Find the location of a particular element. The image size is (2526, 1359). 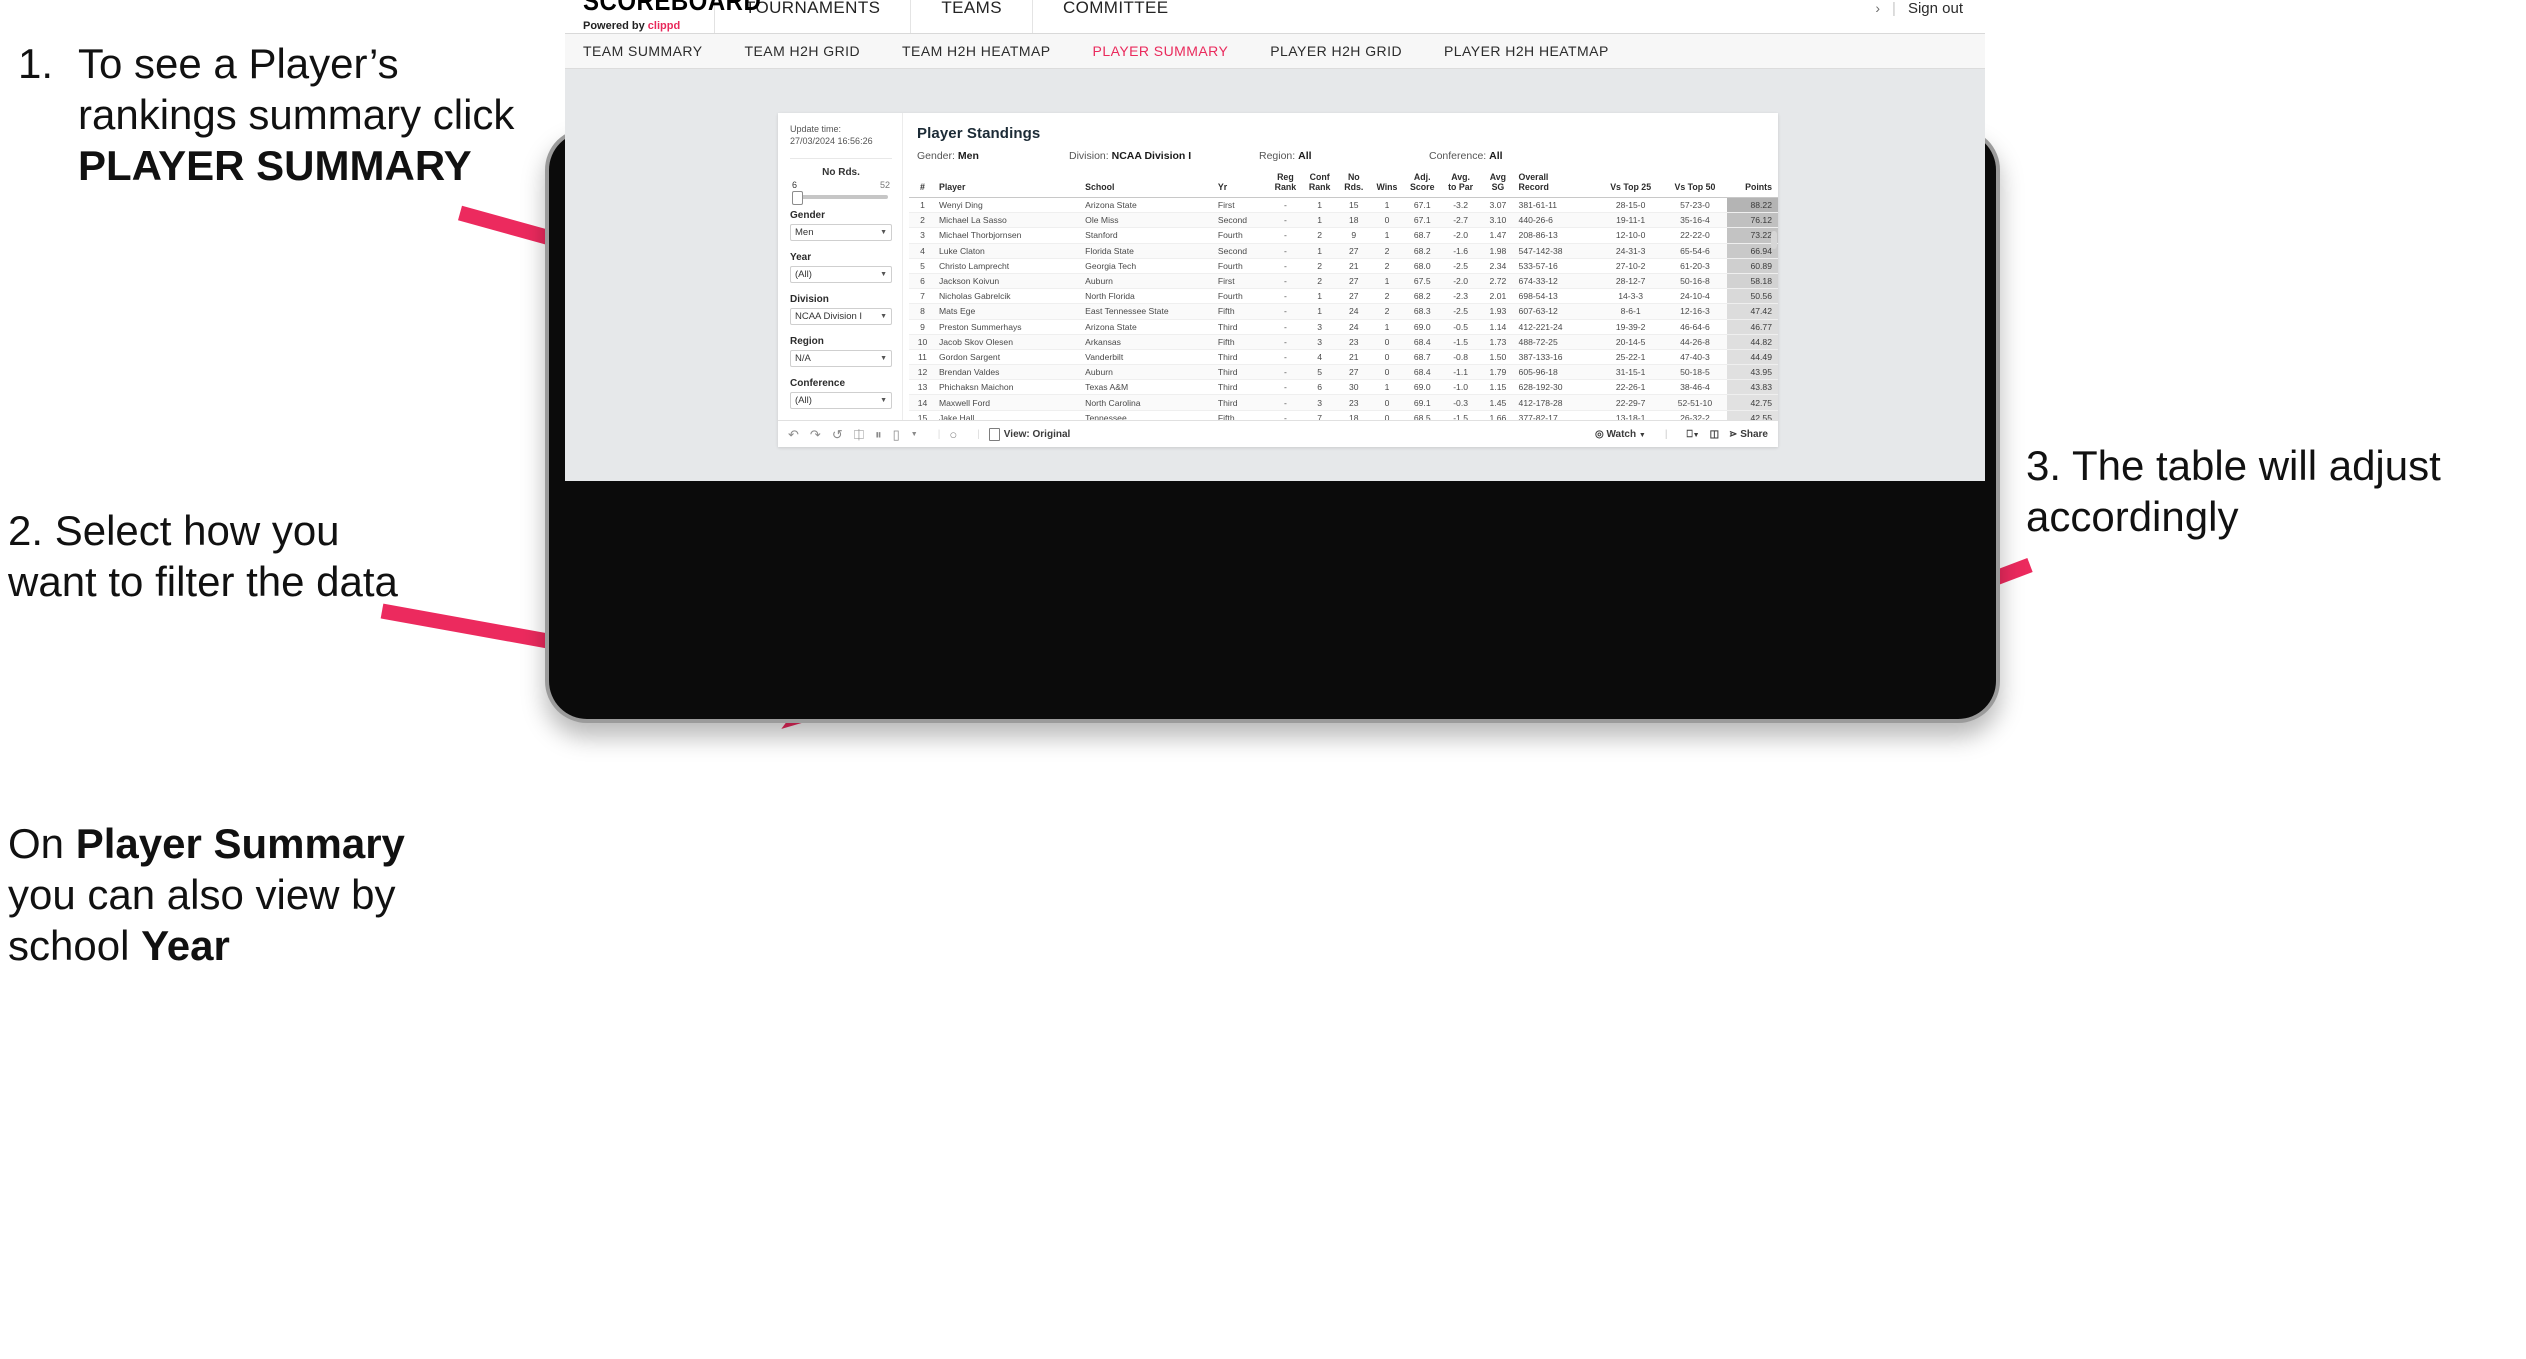

tab-team-summary: TEAM SUMMARY is located at coordinates (643, 51).